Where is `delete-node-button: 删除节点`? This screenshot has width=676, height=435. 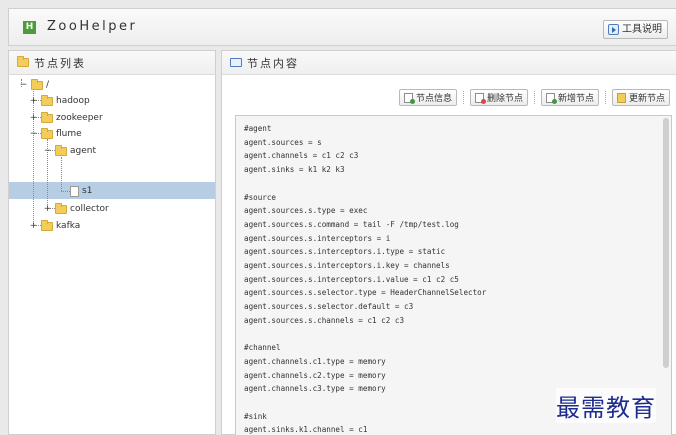
delete-node-button: 删除节点 is located at coordinates (498, 97).